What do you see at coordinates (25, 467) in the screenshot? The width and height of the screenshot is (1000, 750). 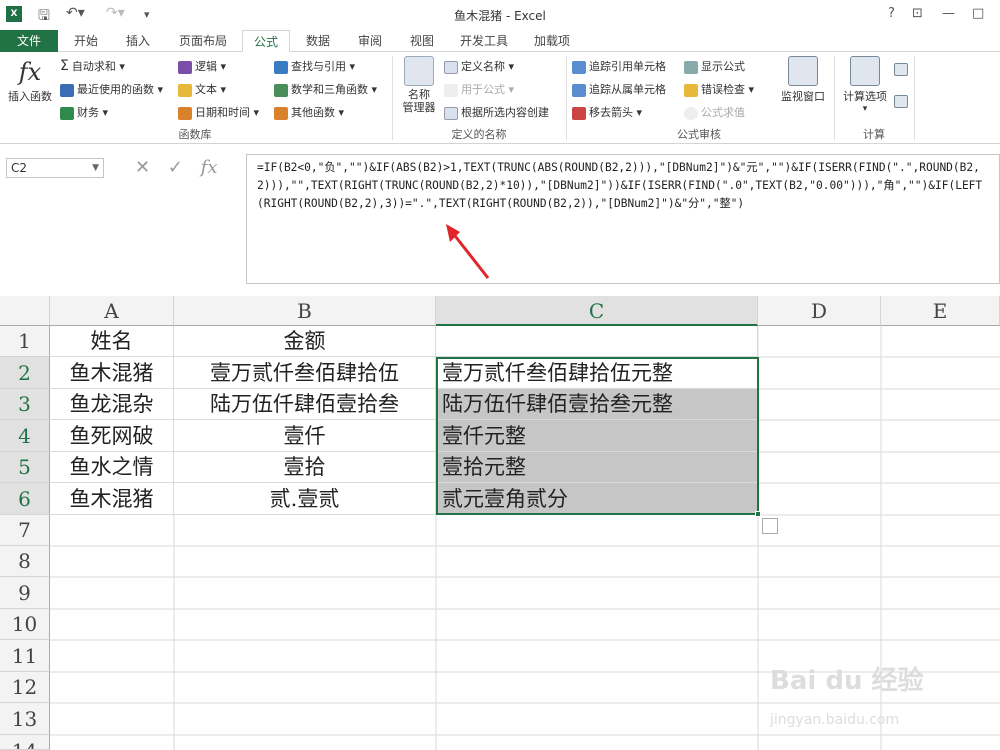 I see `row-header: 5` at bounding box center [25, 467].